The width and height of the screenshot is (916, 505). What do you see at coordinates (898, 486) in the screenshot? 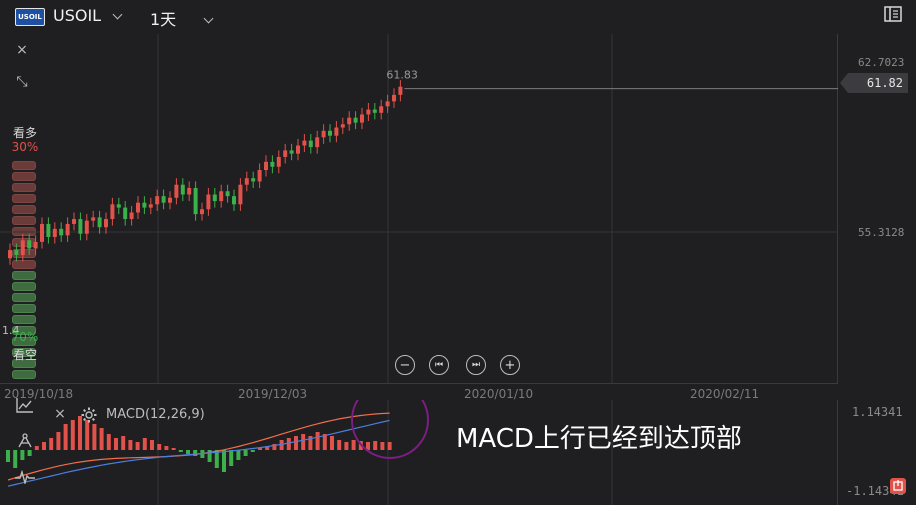
I see `export-icon` at bounding box center [898, 486].